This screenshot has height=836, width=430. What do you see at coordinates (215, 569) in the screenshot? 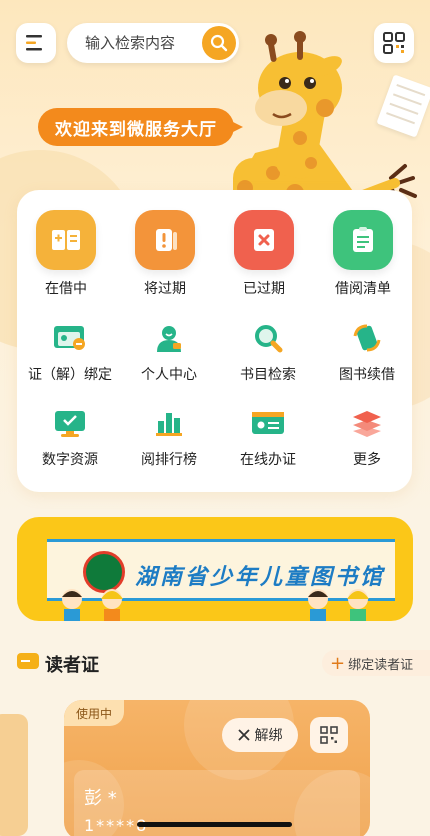
I see `library-banner: 湖南省少年儿童图书馆` at bounding box center [215, 569].